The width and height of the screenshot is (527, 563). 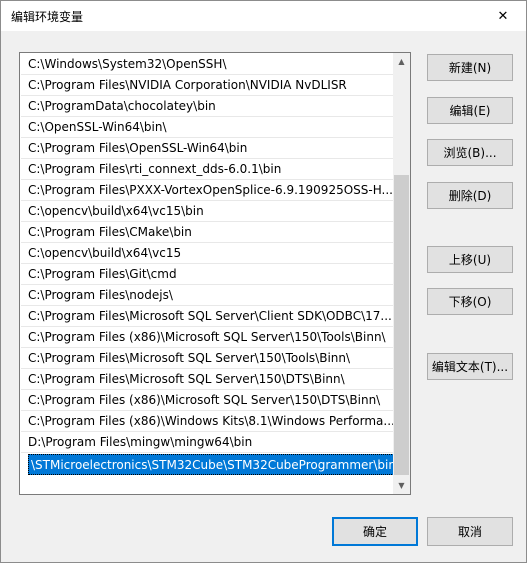 I want to click on new-button-label: 新建(N), so click(x=470, y=68).